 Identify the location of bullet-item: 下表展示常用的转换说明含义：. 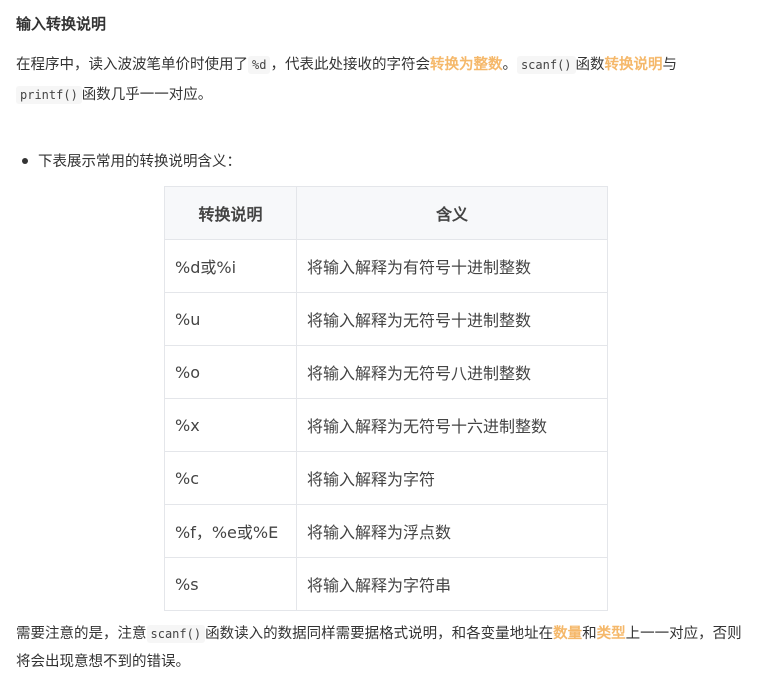
(128, 160).